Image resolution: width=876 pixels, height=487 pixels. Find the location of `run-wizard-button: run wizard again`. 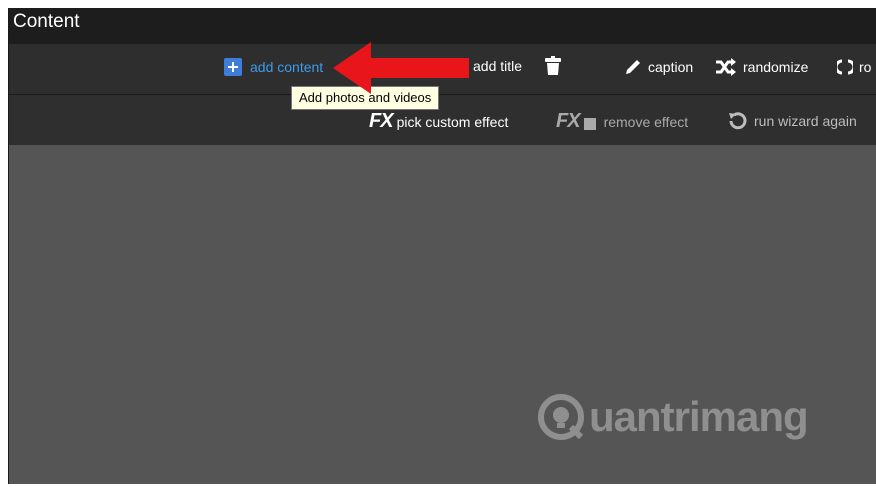

run-wizard-button: run wizard again is located at coordinates (791, 121).